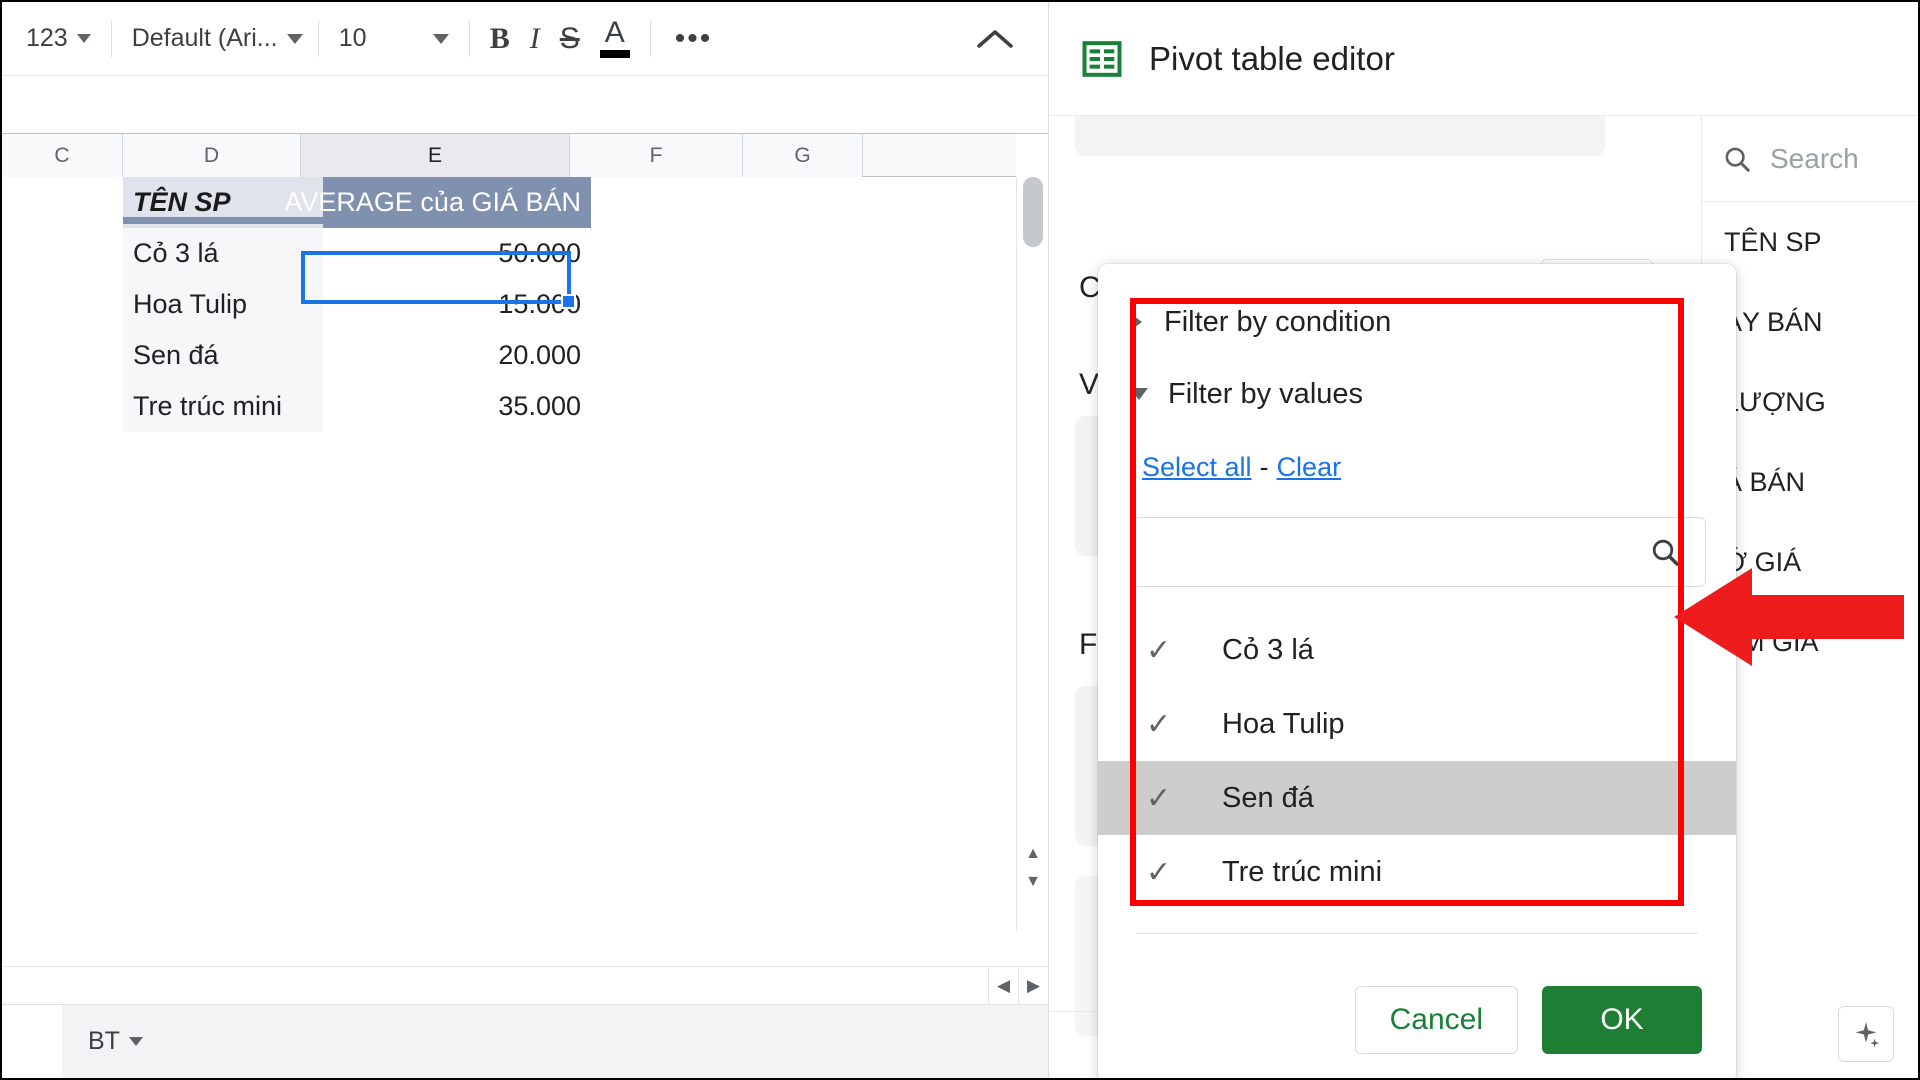  What do you see at coordinates (457, 355) in the screenshot?
I see `cell-e4: 20.000` at bounding box center [457, 355].